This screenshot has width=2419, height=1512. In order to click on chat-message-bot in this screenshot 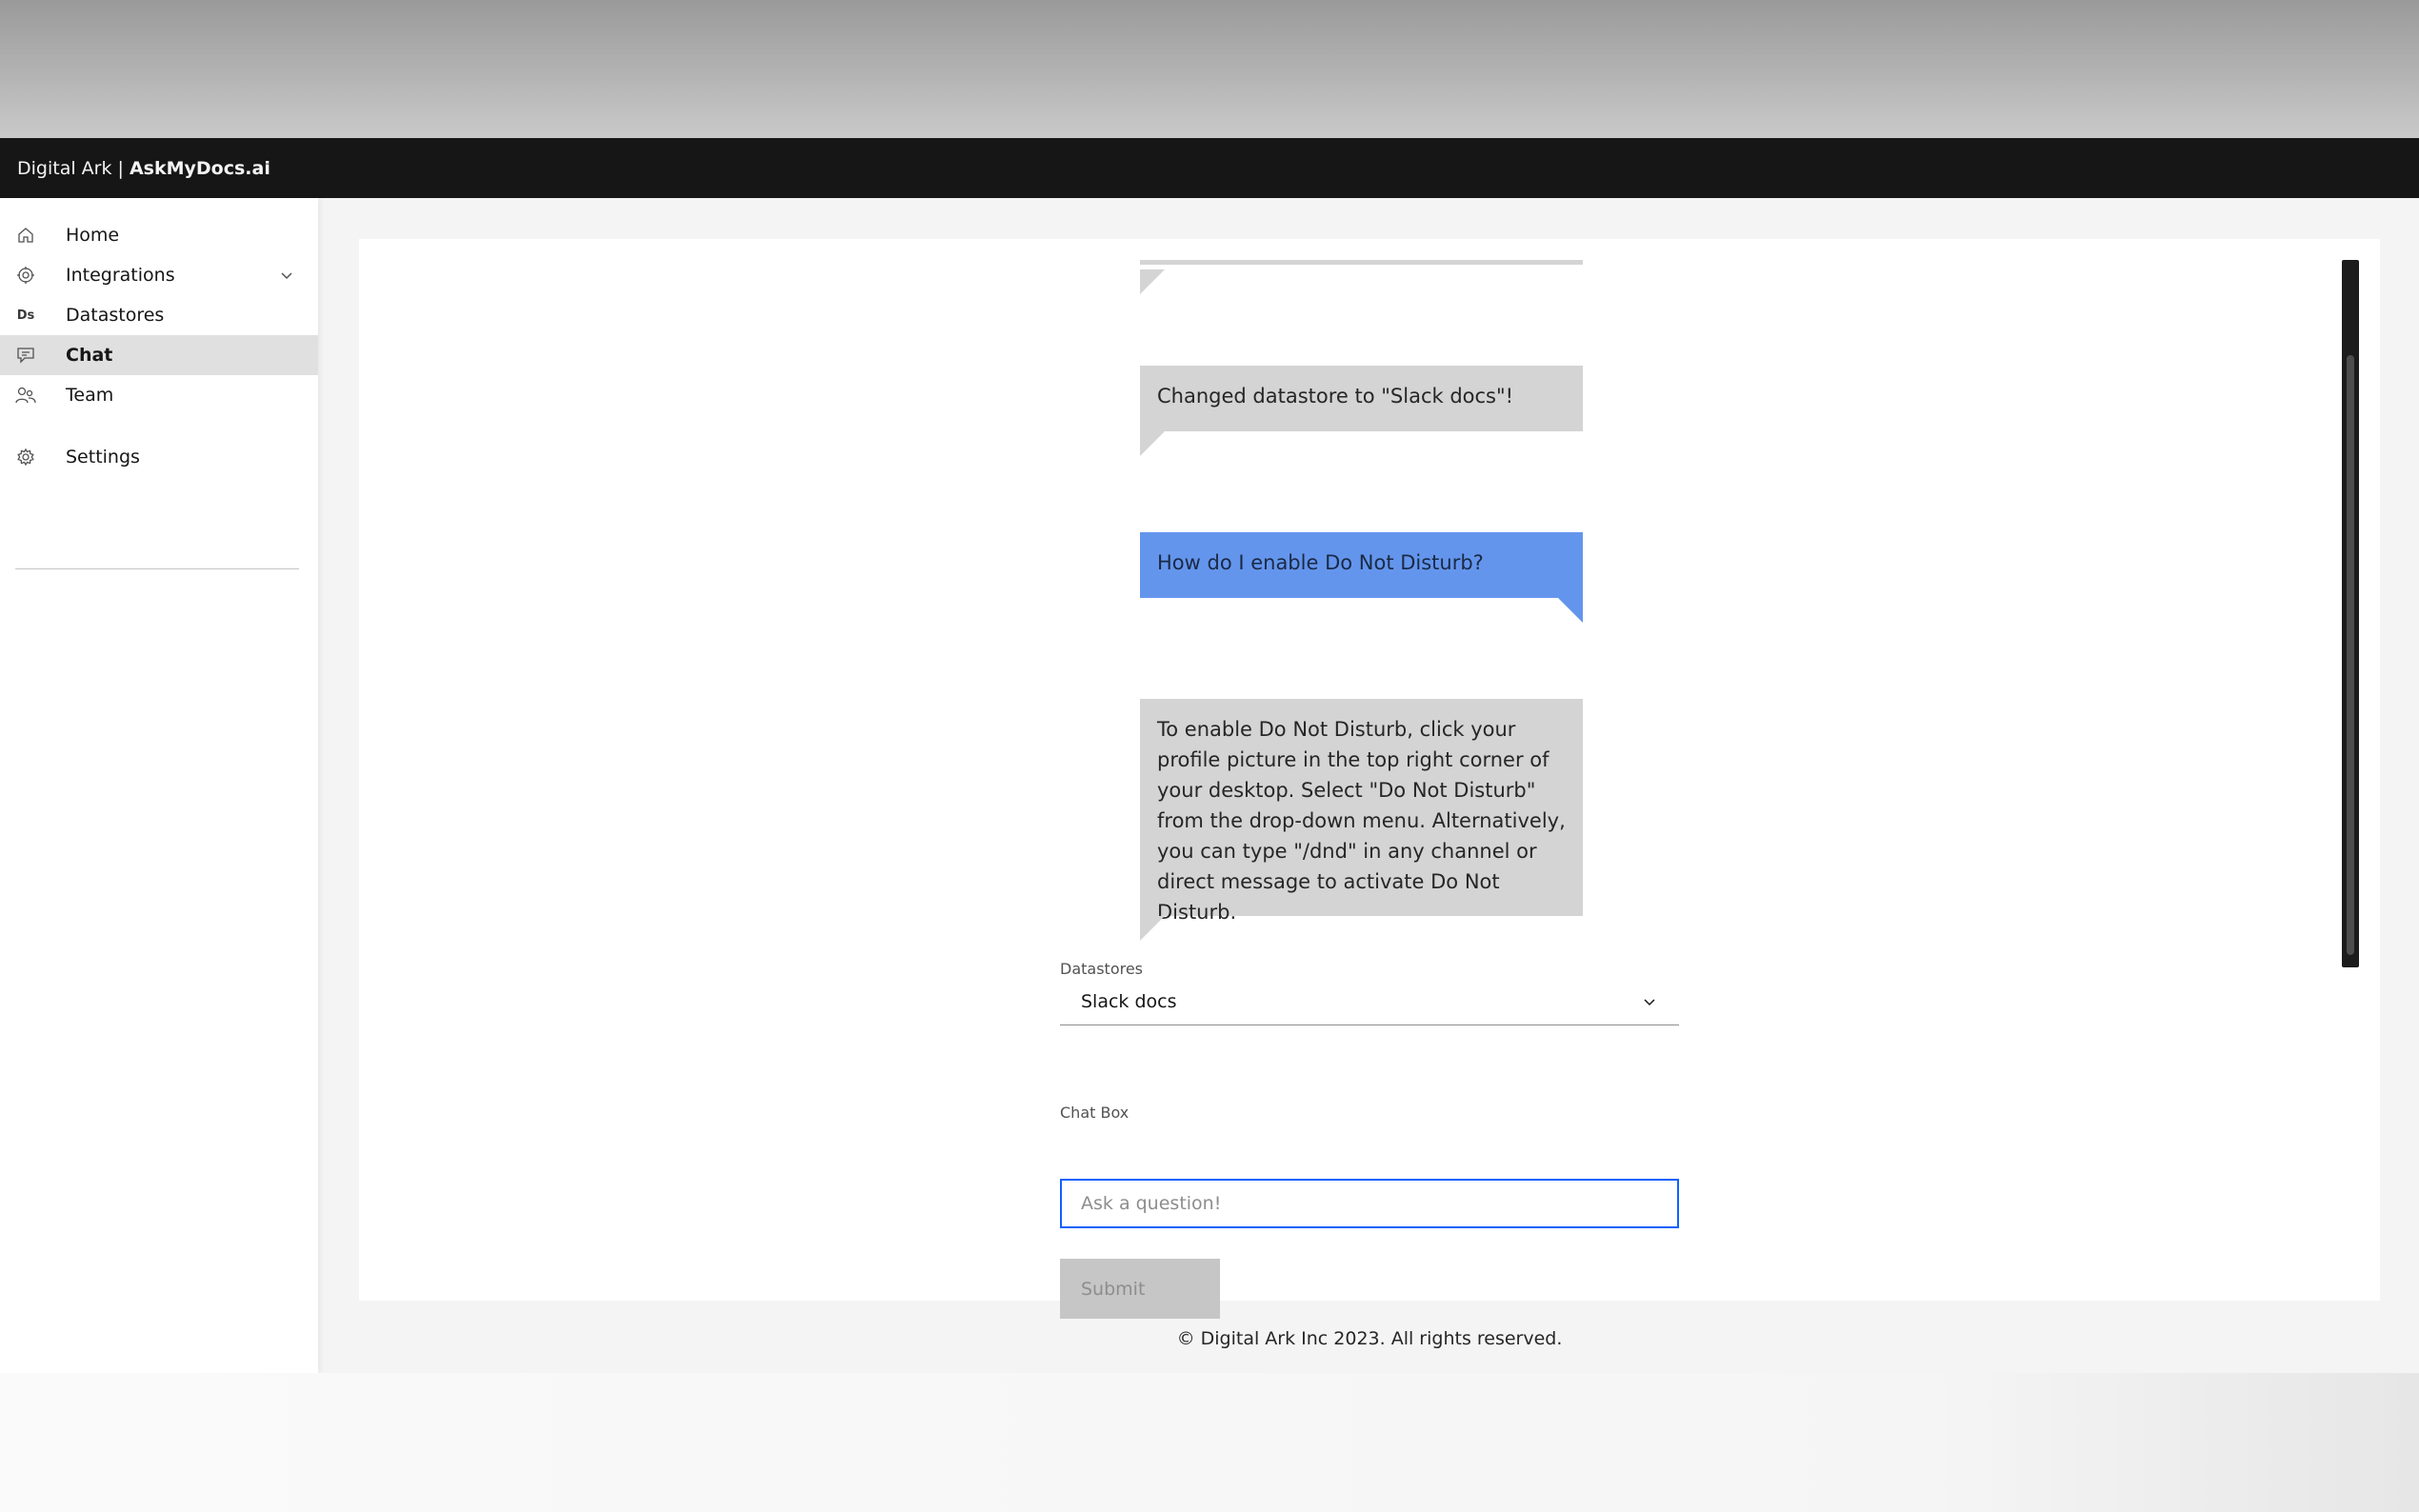, I will do `click(1361, 277)`.